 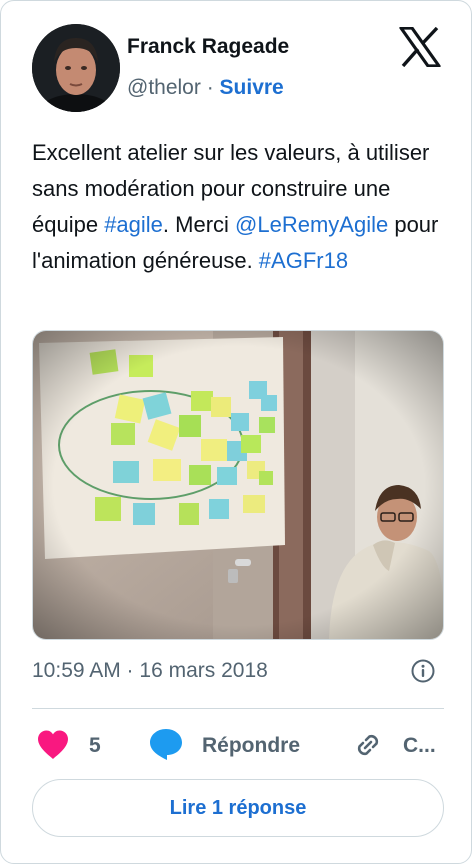 I want to click on author-handle: @thelor, so click(x=164, y=87).